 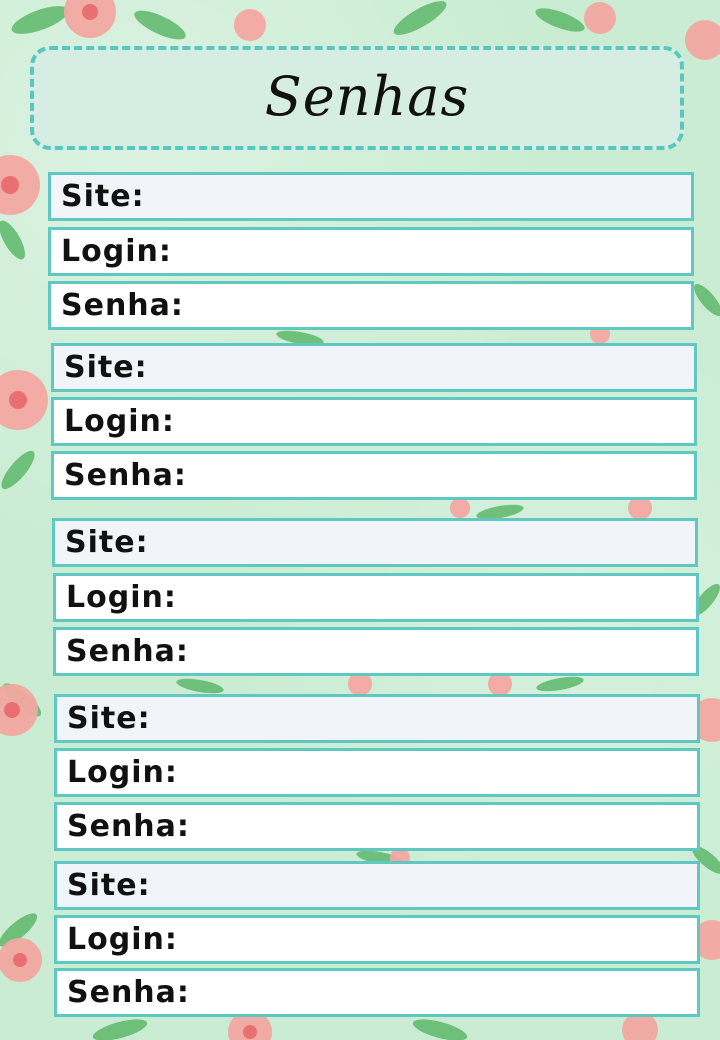 What do you see at coordinates (377, 772) in the screenshot?
I see `login-field-4: Login:` at bounding box center [377, 772].